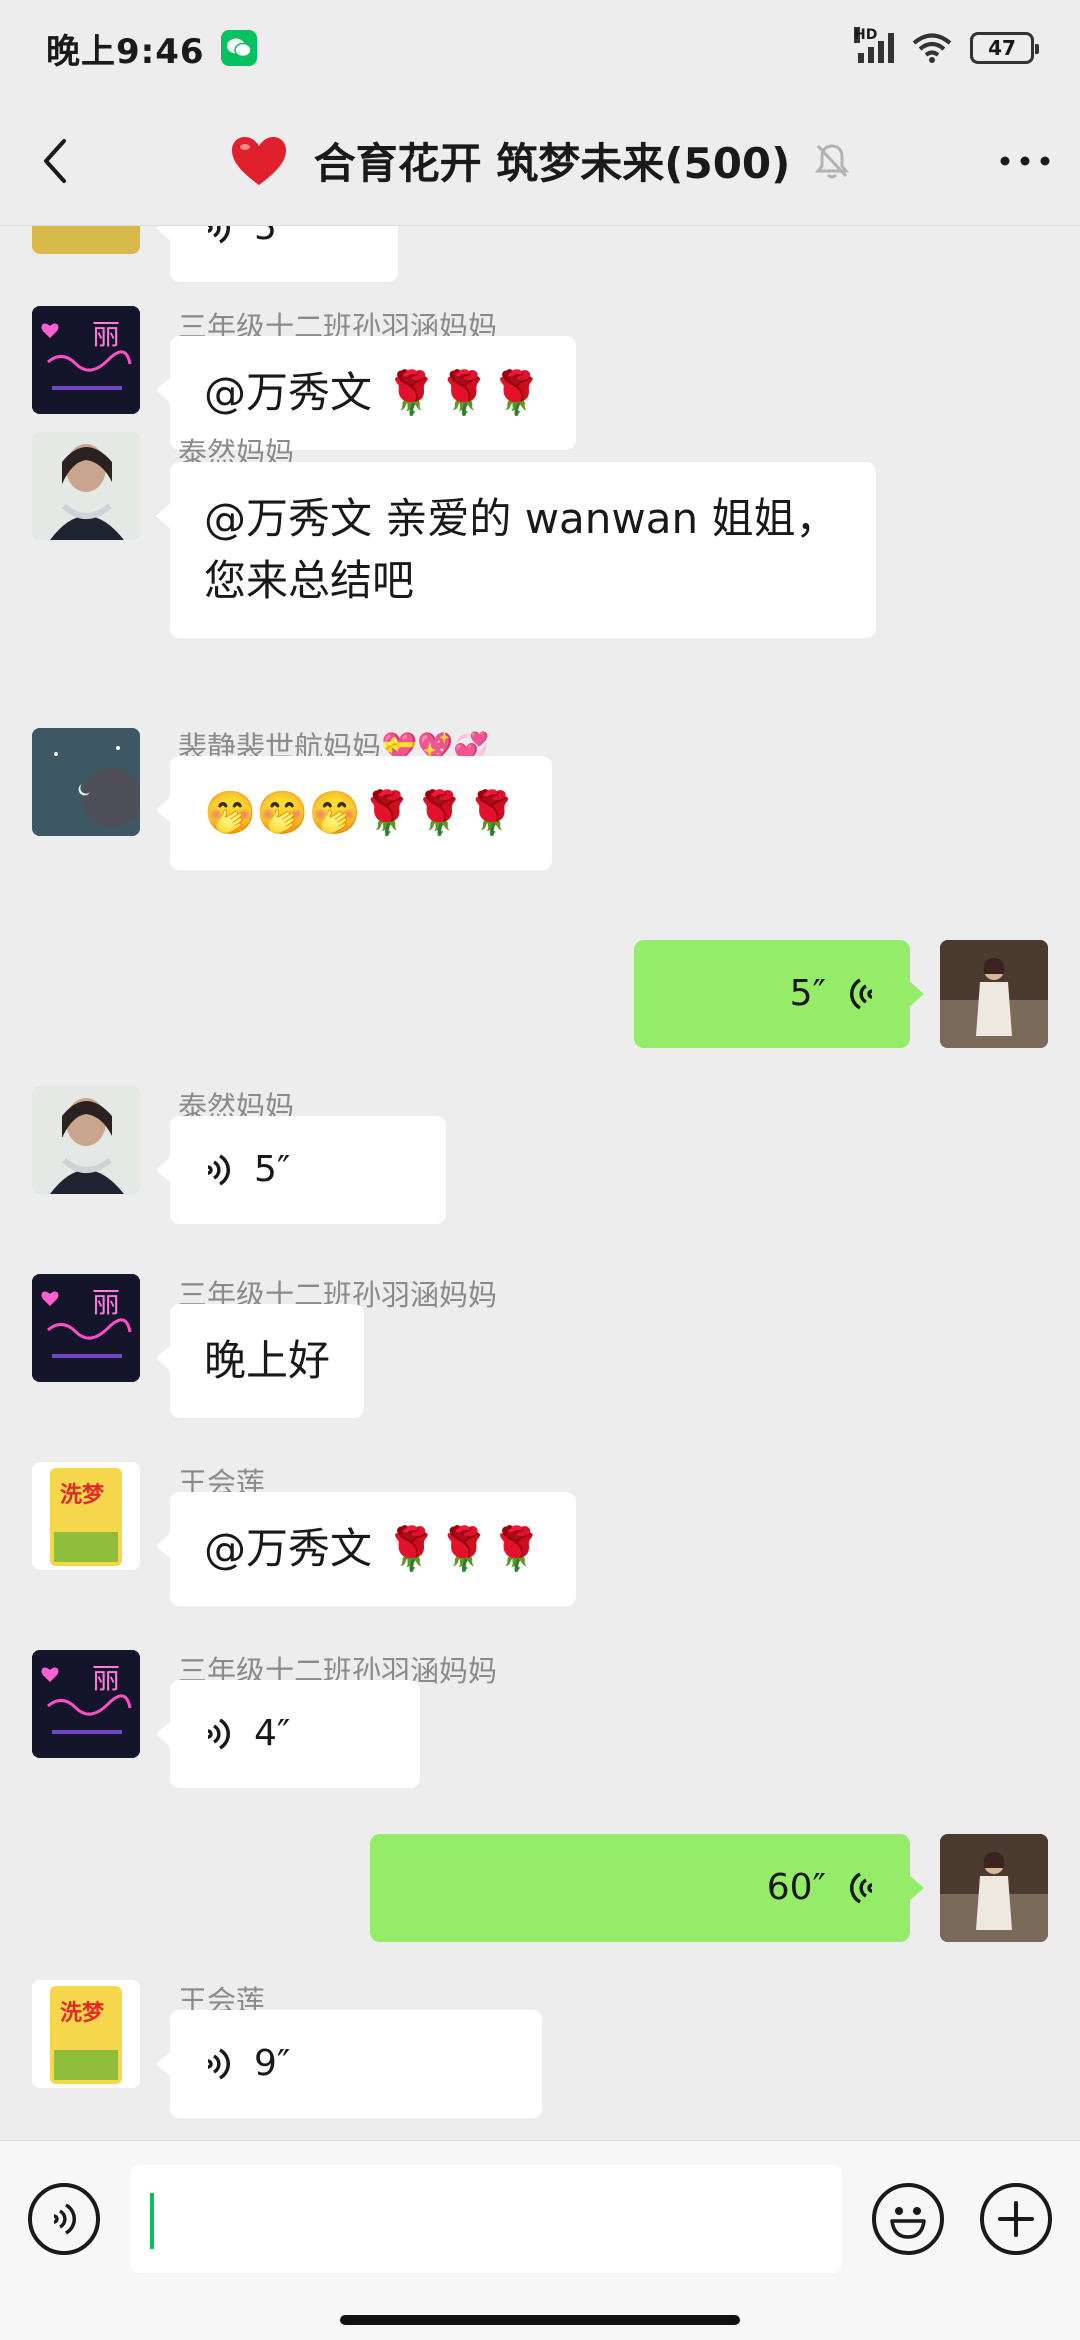 The image size is (1080, 2340). Describe the element at coordinates (796, 1887) in the screenshot. I see `voice-duration: 60″` at that location.